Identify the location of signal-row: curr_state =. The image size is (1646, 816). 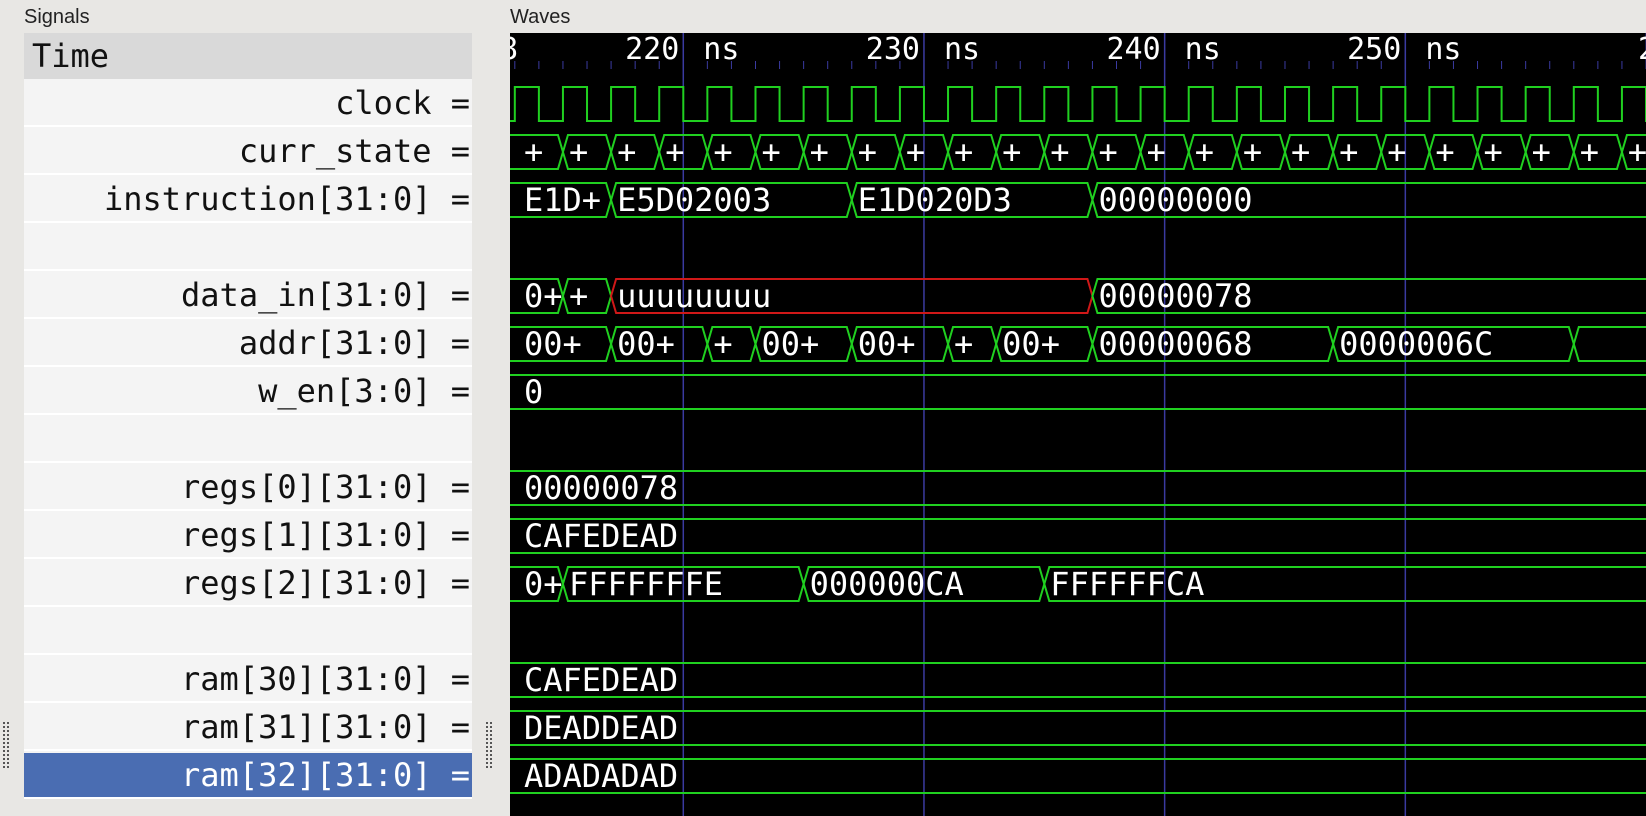
(248, 152).